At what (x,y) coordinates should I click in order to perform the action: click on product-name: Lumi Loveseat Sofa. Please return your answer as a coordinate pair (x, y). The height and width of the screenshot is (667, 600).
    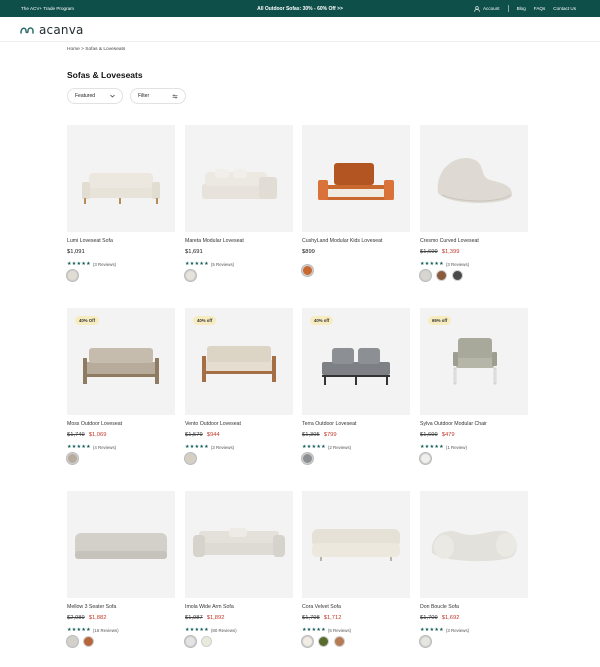
    Looking at the image, I should click on (90, 241).